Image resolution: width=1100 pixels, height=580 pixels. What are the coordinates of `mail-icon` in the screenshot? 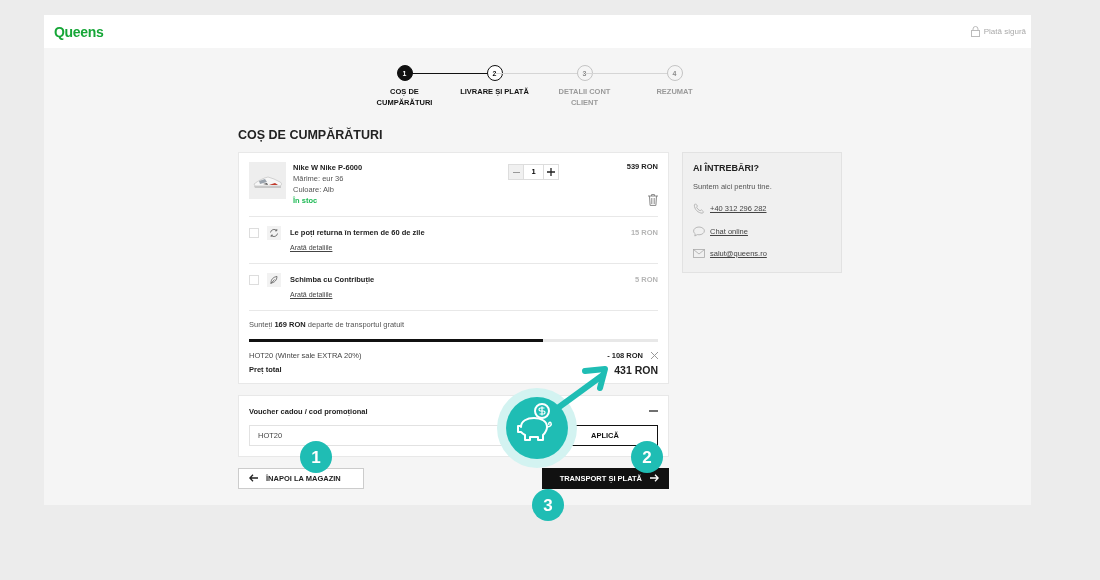 It's located at (699, 253).